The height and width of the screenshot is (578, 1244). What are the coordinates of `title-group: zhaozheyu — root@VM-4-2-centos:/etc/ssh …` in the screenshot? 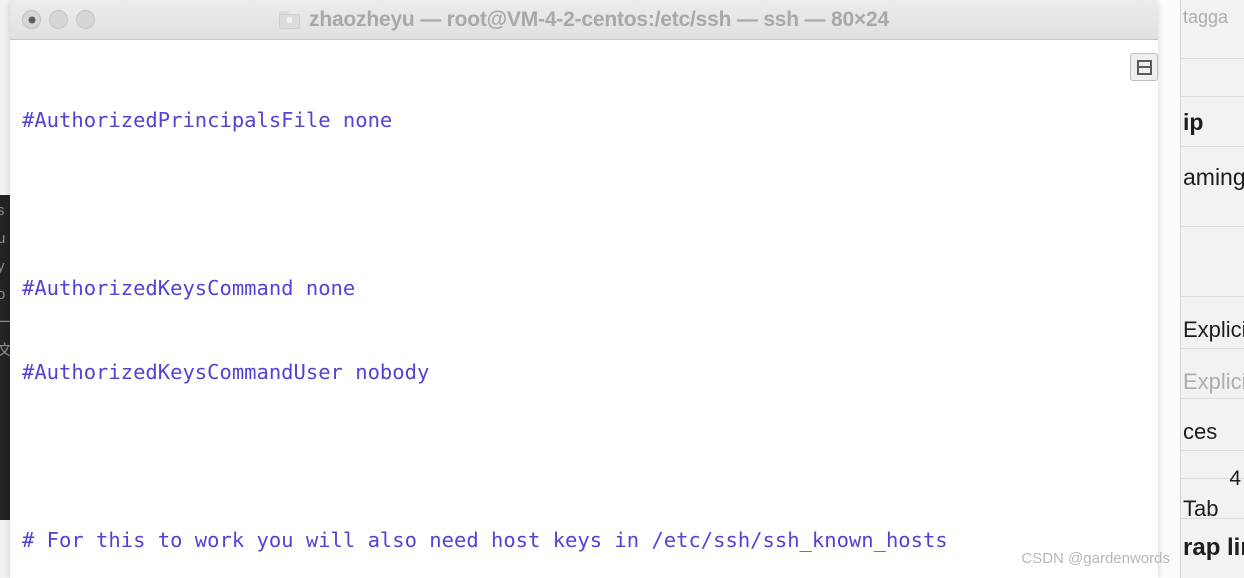 It's located at (584, 20).